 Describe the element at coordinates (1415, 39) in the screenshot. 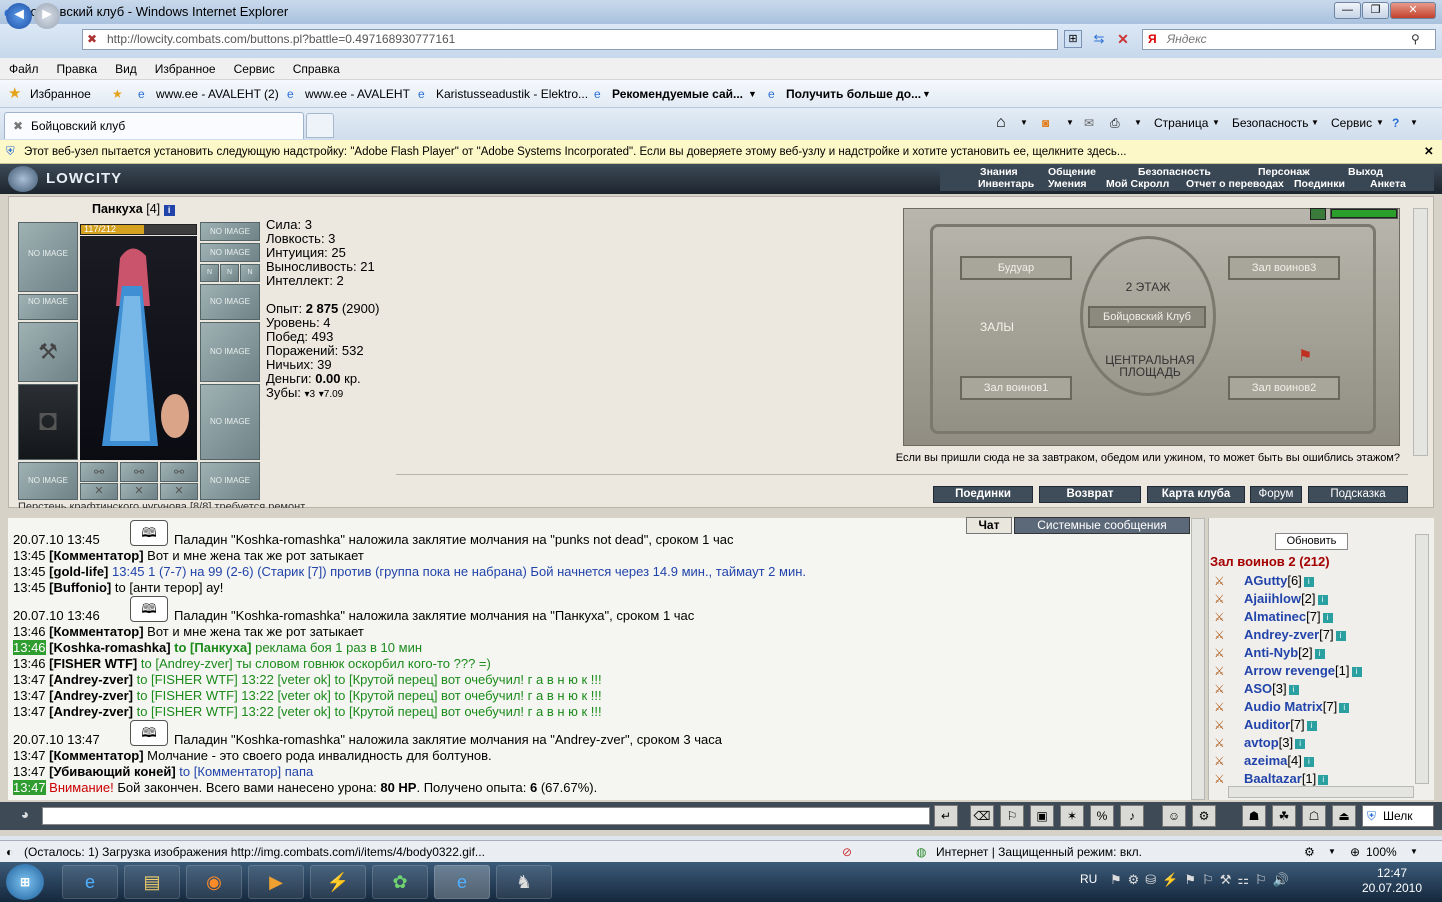

I see `search-icon: ⚲` at that location.